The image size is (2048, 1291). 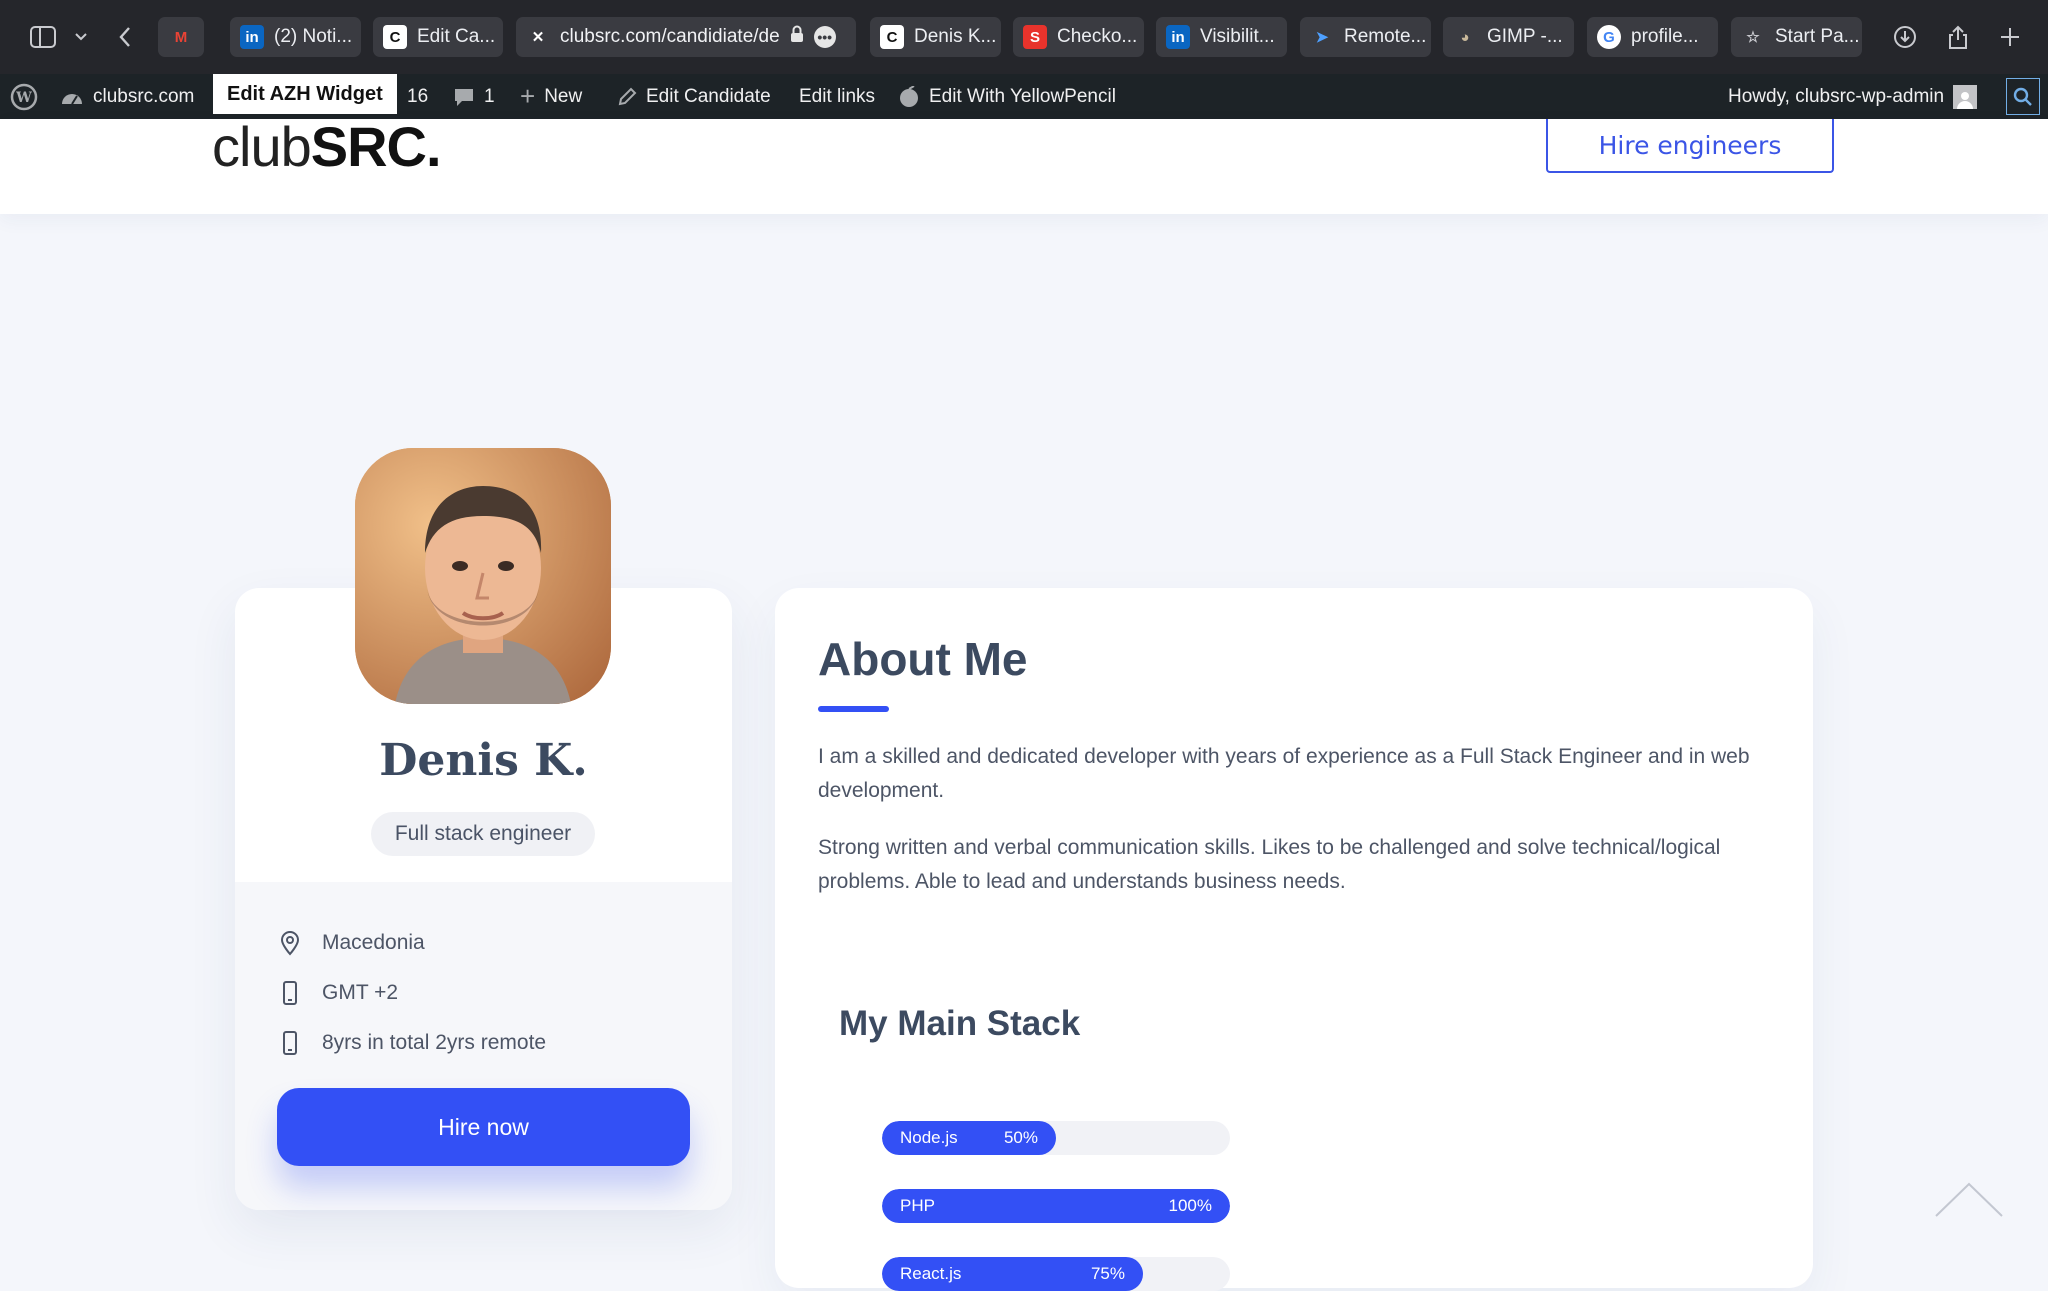 What do you see at coordinates (1107, 1273) in the screenshot?
I see `skill-percent: 75%` at bounding box center [1107, 1273].